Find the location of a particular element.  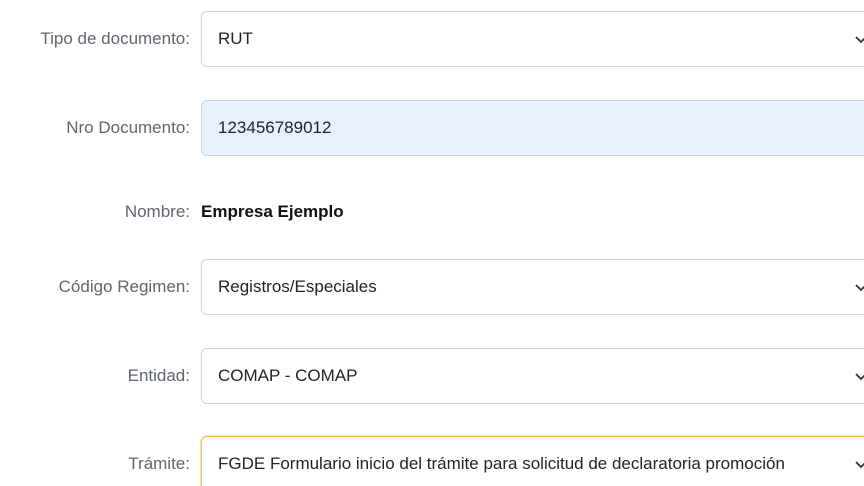

entidad-label: Entidad: is located at coordinates (158, 375).